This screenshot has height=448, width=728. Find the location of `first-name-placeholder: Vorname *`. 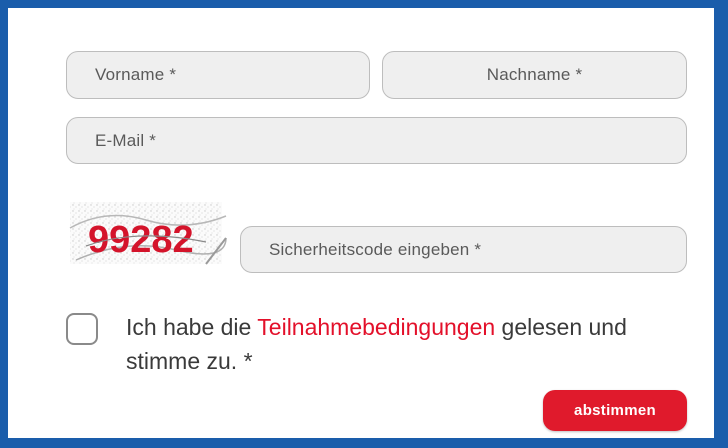

first-name-placeholder: Vorname * is located at coordinates (136, 74).